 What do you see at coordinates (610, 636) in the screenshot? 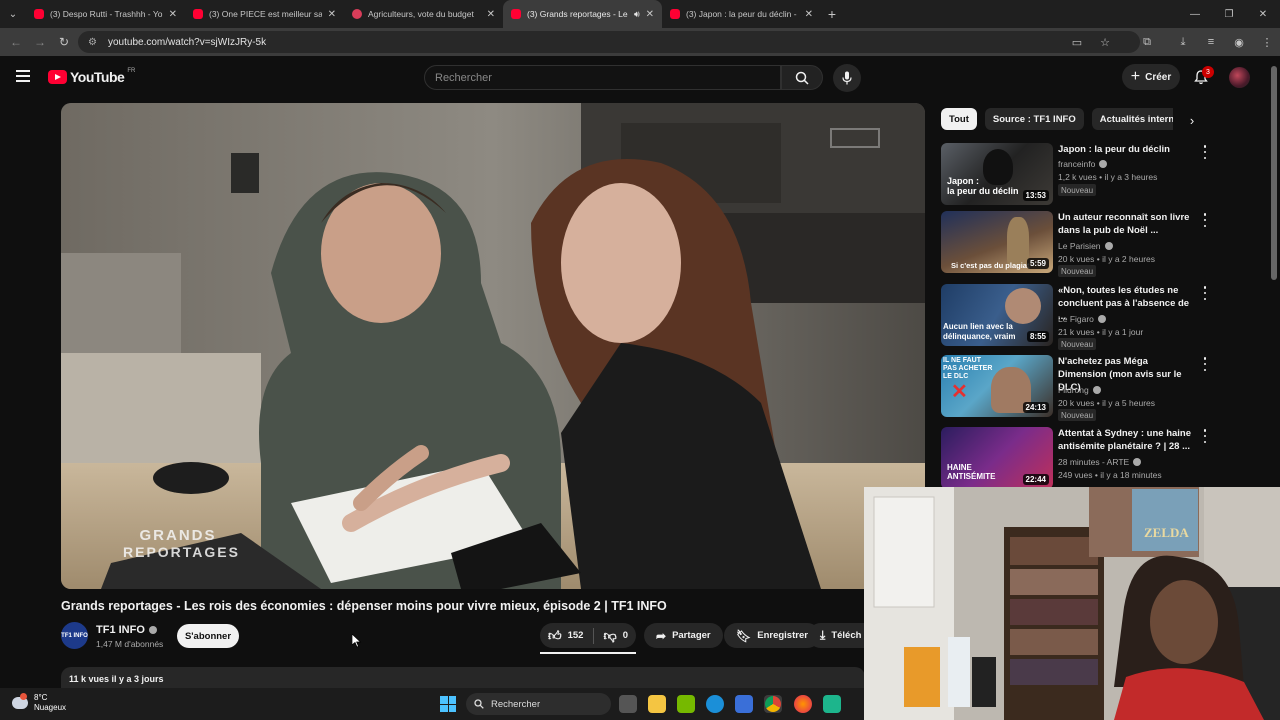
I see `thumbs-down-icon: 👎︎` at bounding box center [610, 636].